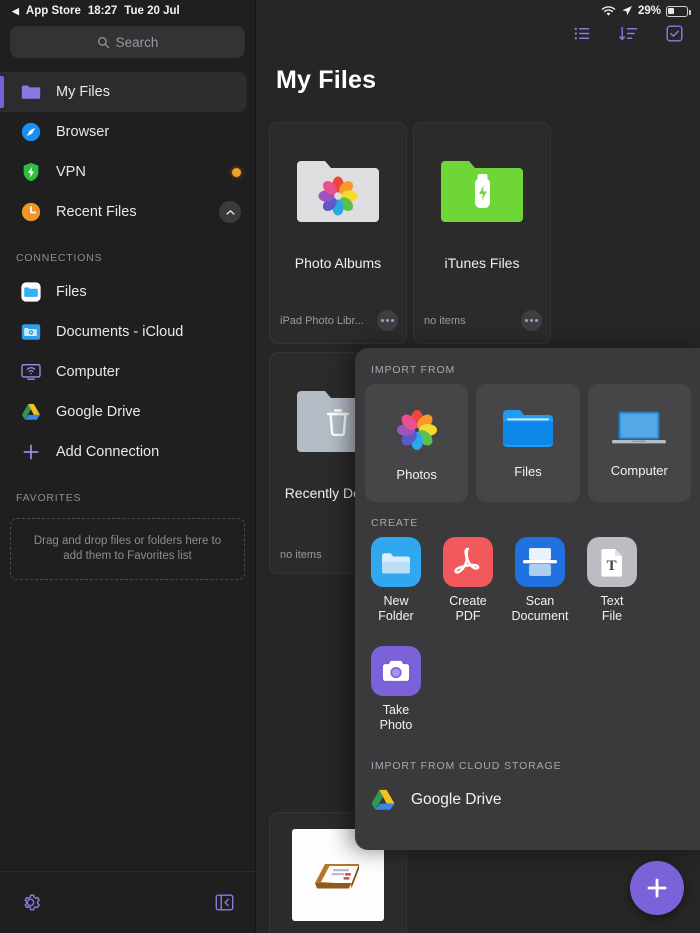  I want to click on folder-card-itunes-files: iTunes Files no items, so click(482, 233).